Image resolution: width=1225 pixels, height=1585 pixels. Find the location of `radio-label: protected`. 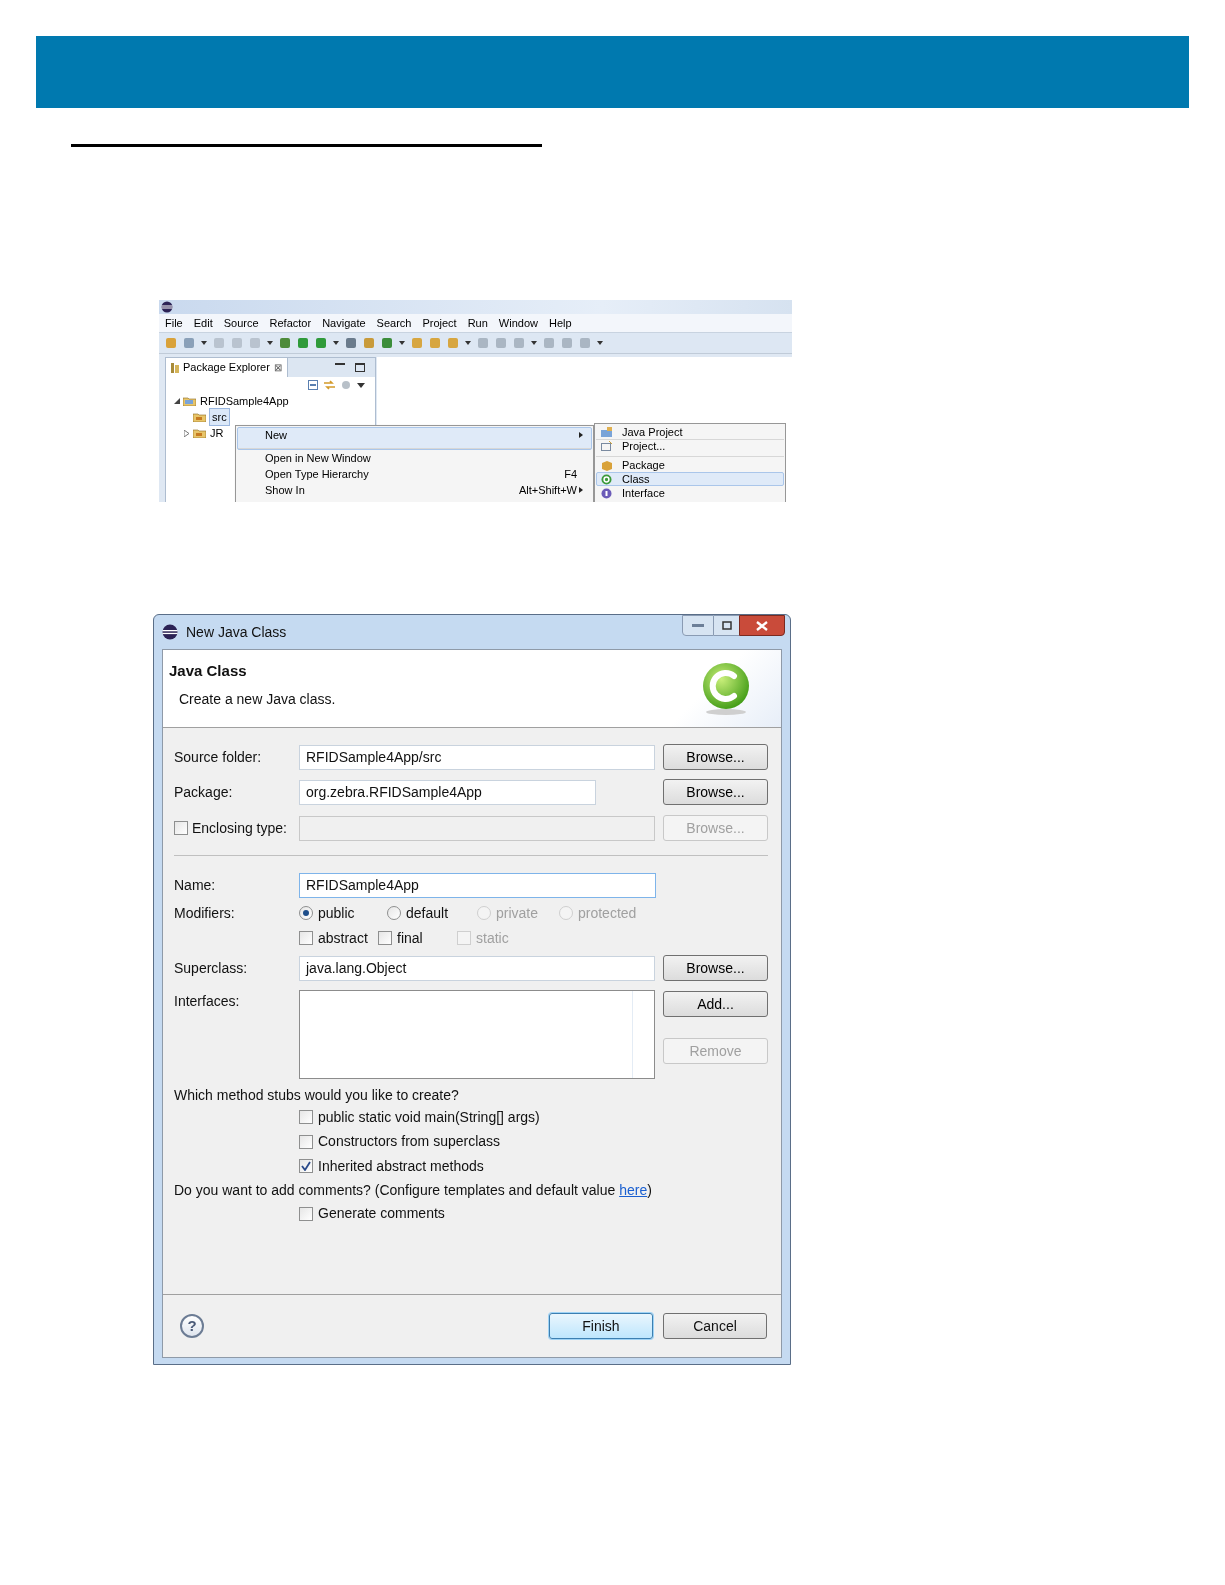

radio-label: protected is located at coordinates (607, 913).